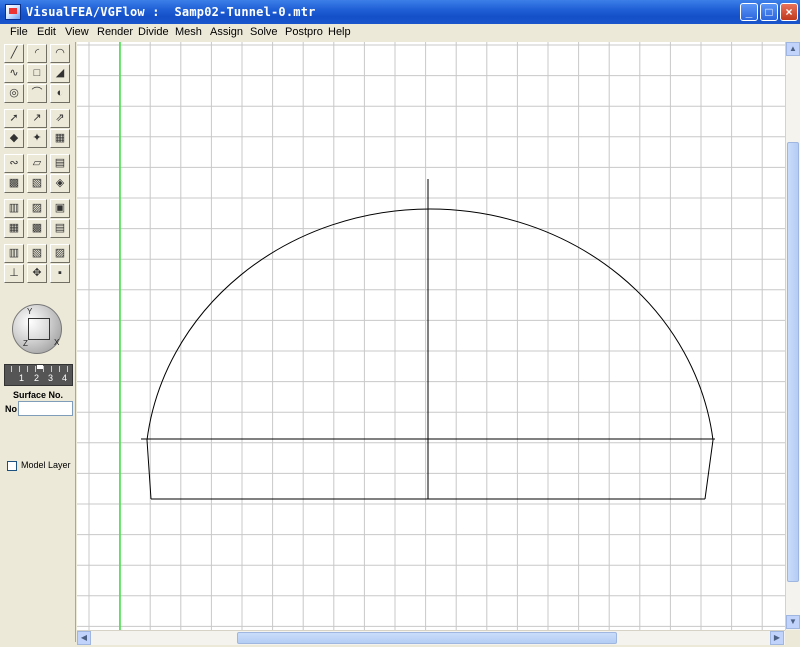 The width and height of the screenshot is (800, 647). What do you see at coordinates (171, 12) in the screenshot?
I see `window-title: VisualFEA/VGFlow : Samp02-Tunnel-0.mtr` at bounding box center [171, 12].